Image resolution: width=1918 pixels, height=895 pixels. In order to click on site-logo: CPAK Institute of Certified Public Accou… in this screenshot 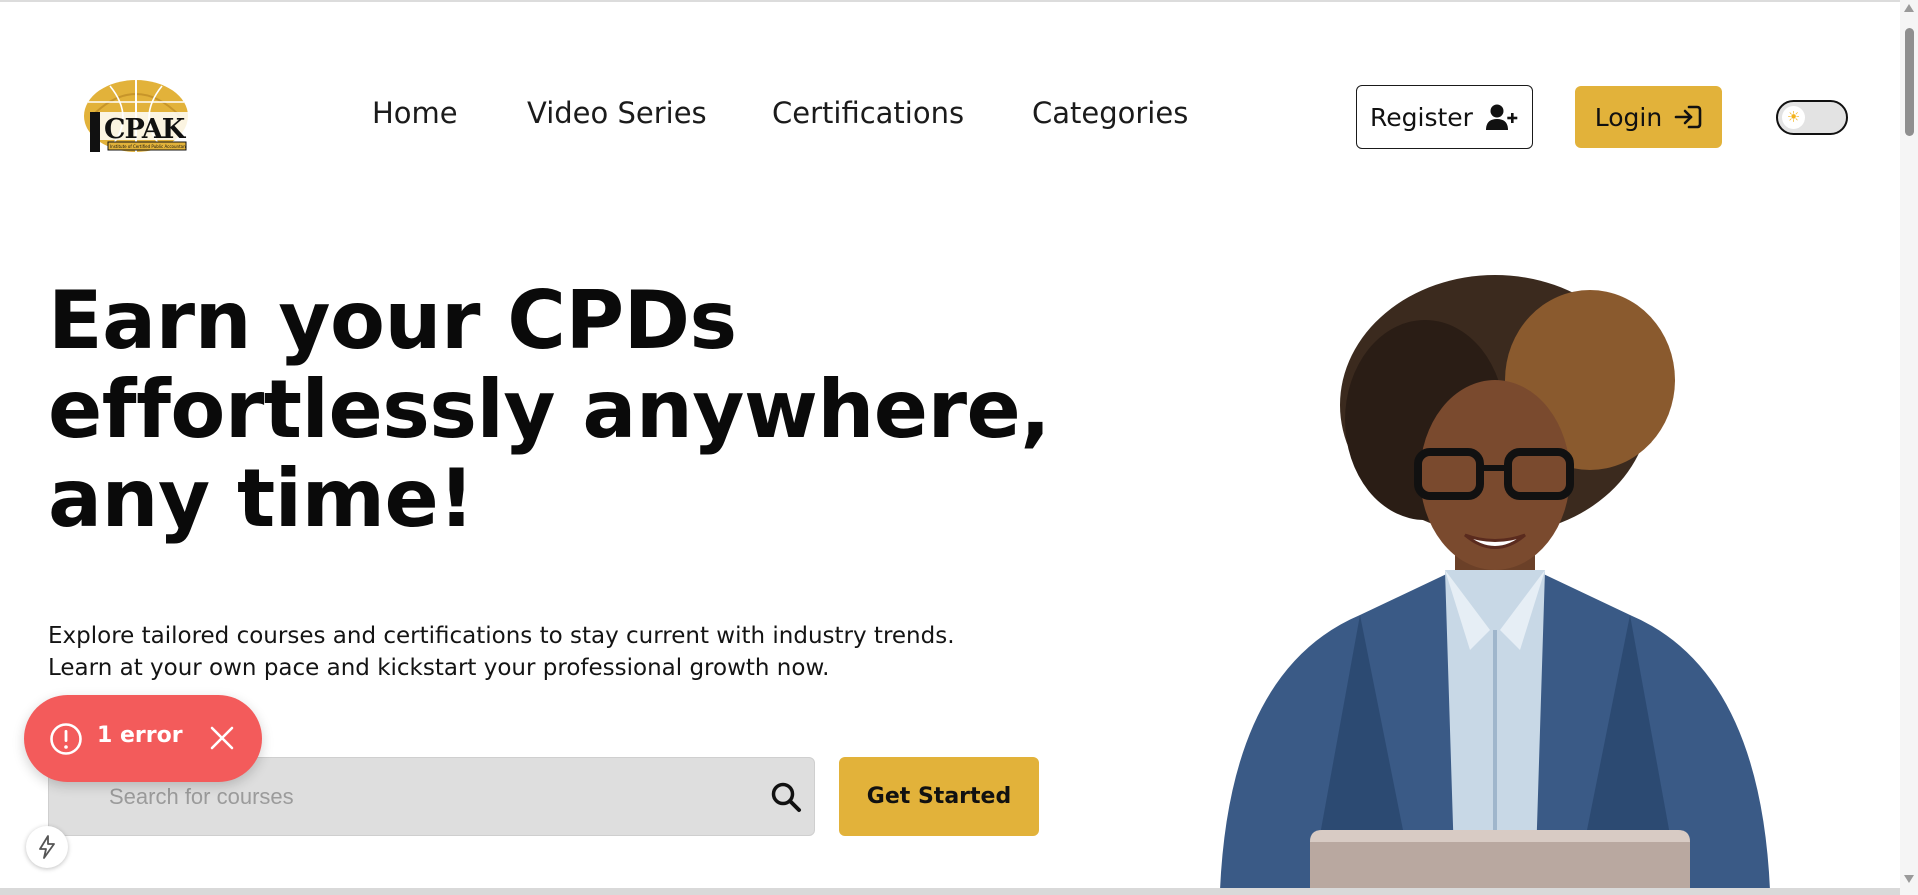, I will do `click(136, 118)`.